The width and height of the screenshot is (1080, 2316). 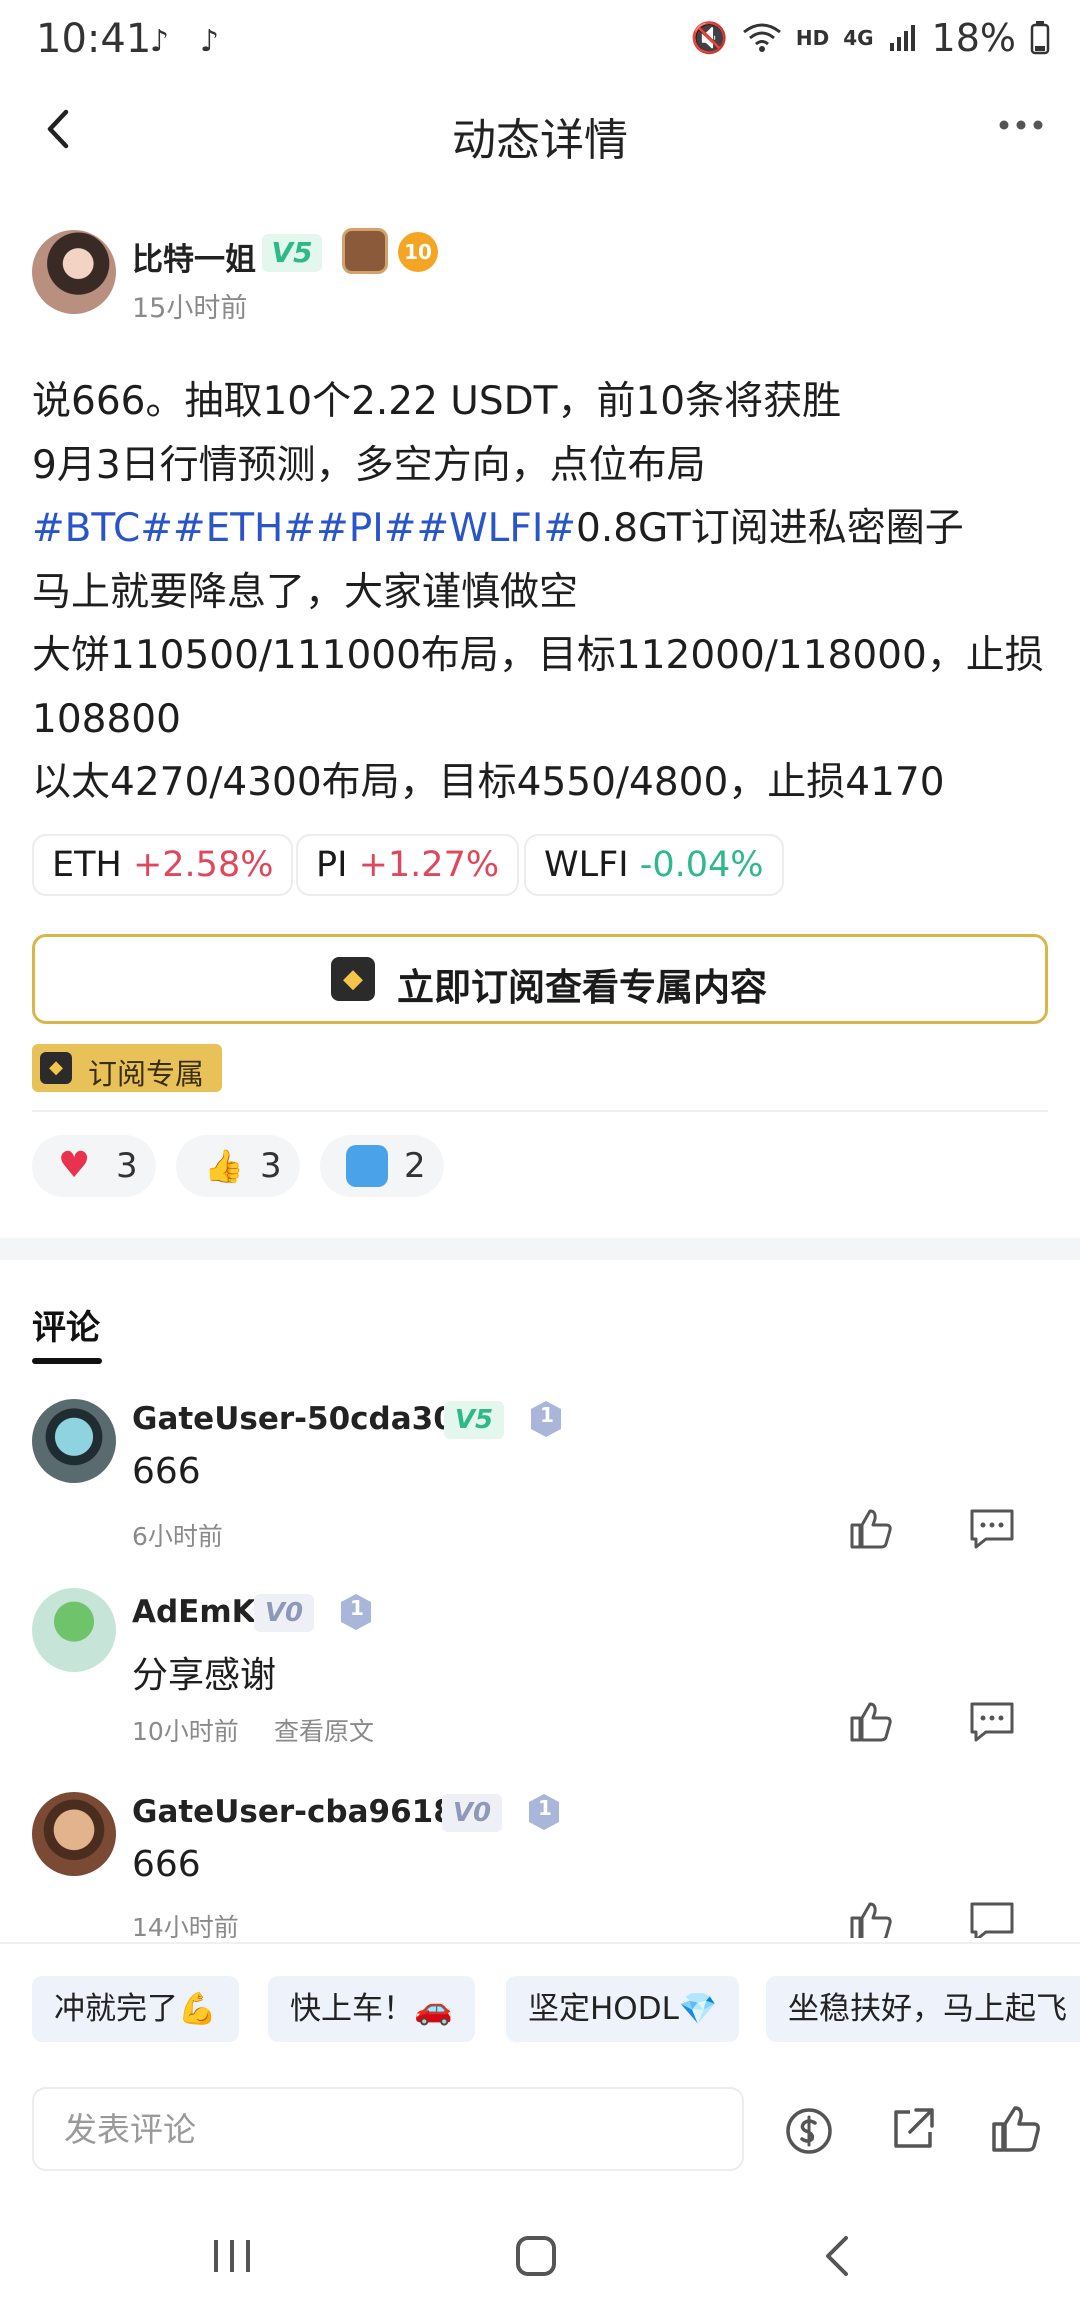 What do you see at coordinates (232, 2256) in the screenshot?
I see `recent-apps-icon` at bounding box center [232, 2256].